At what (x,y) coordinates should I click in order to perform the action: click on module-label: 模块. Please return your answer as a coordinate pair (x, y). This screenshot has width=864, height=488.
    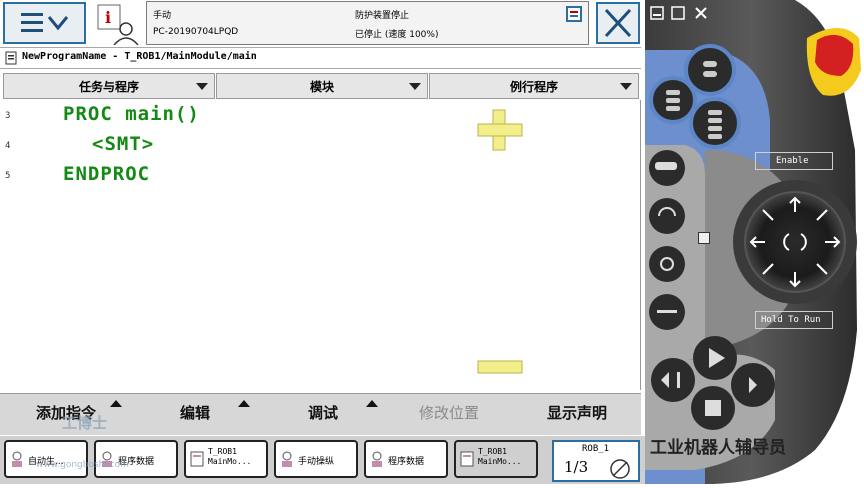
    Looking at the image, I should click on (321, 86).